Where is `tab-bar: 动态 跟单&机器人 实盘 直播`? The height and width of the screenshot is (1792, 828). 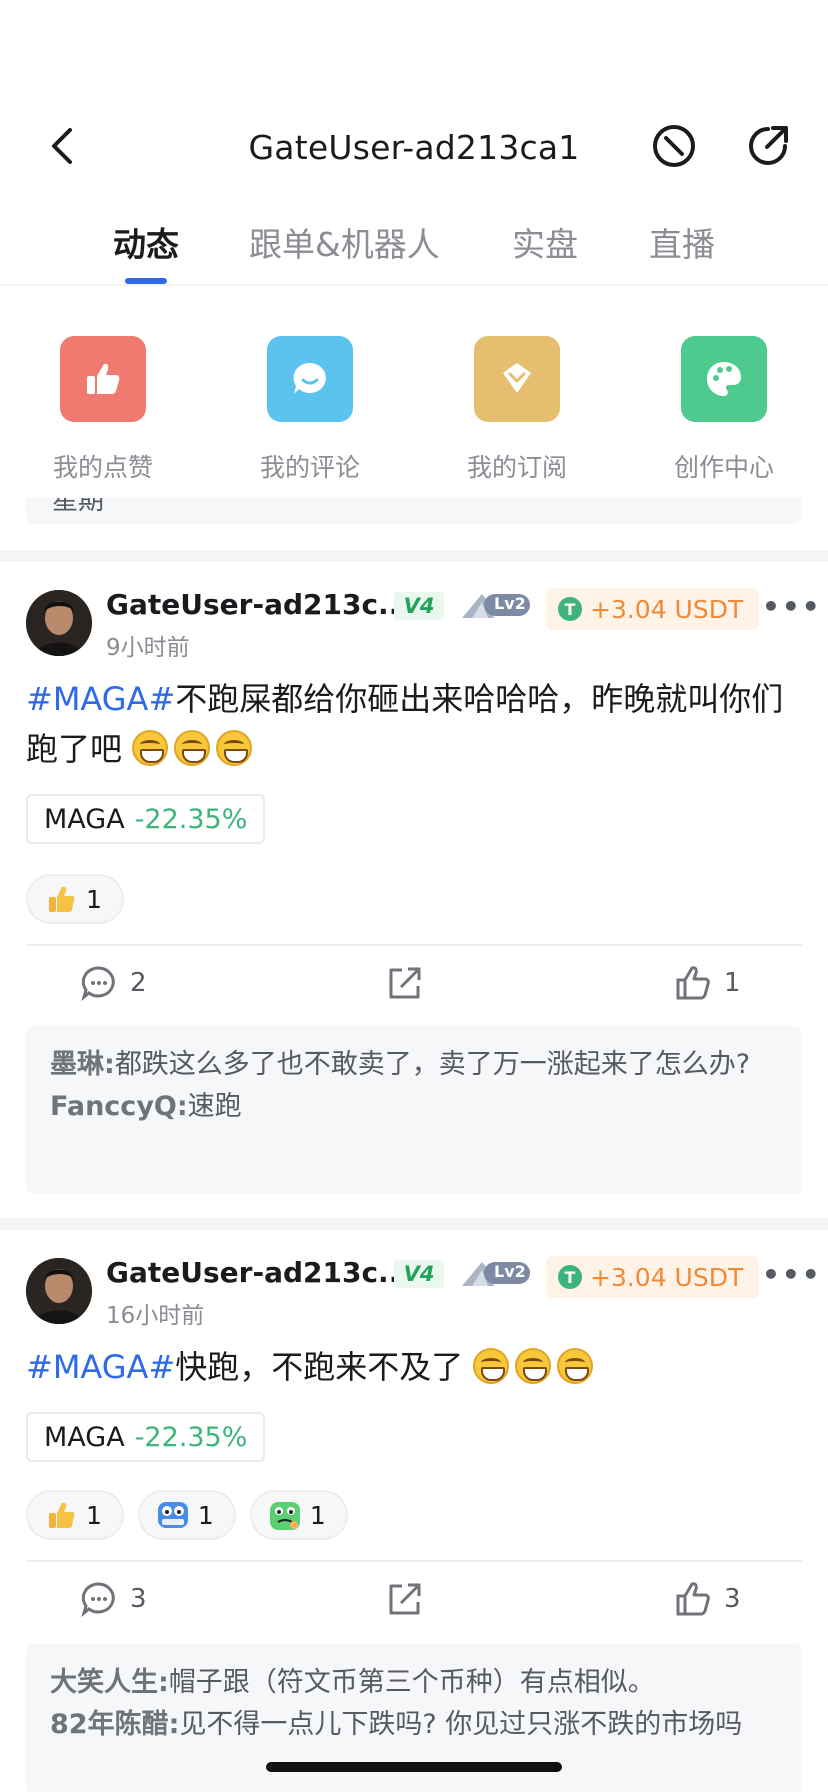
tab-bar: 动态 跟单&机器人 实盘 直播 is located at coordinates (414, 243).